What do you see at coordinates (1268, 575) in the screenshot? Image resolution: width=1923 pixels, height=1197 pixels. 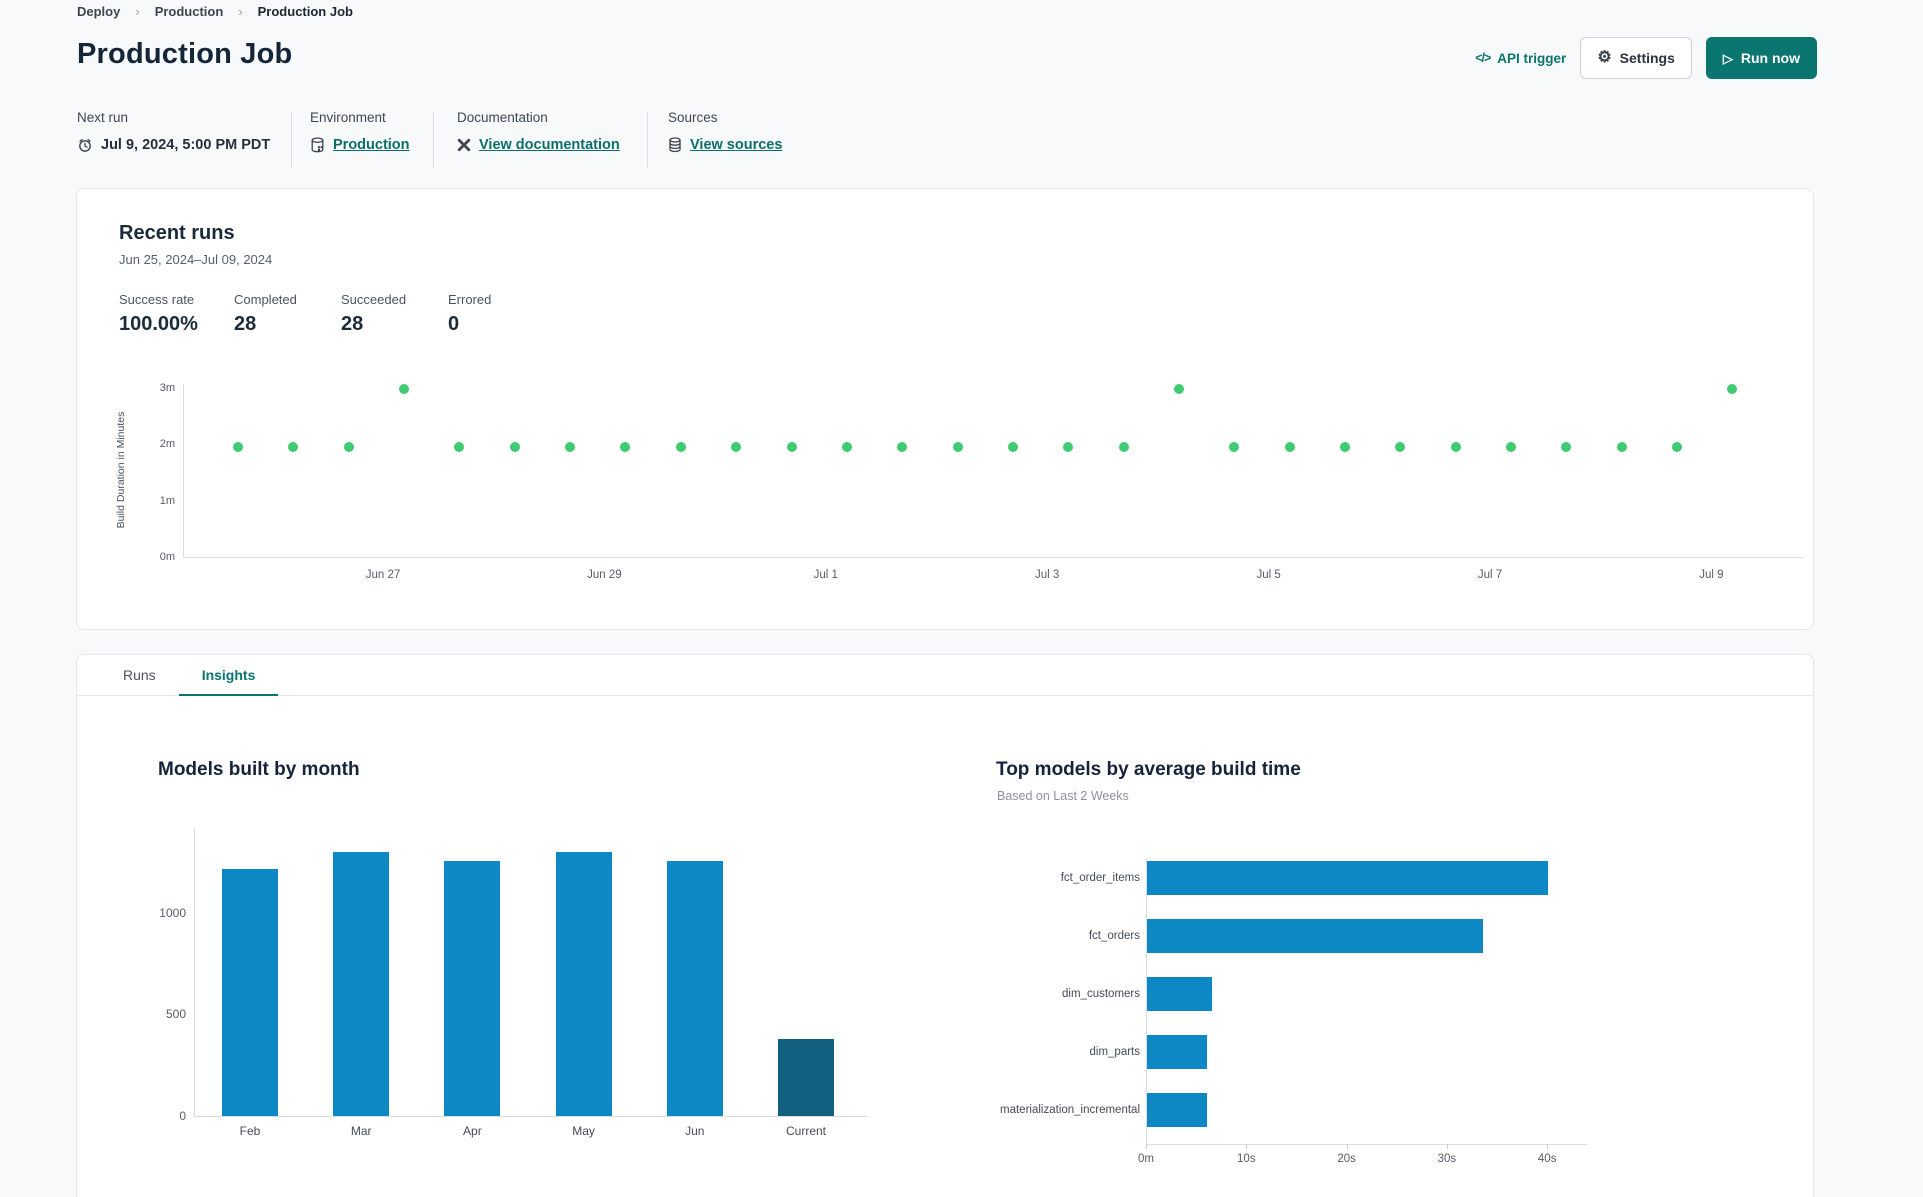 I see `x-tick-label: Jul 5` at bounding box center [1268, 575].